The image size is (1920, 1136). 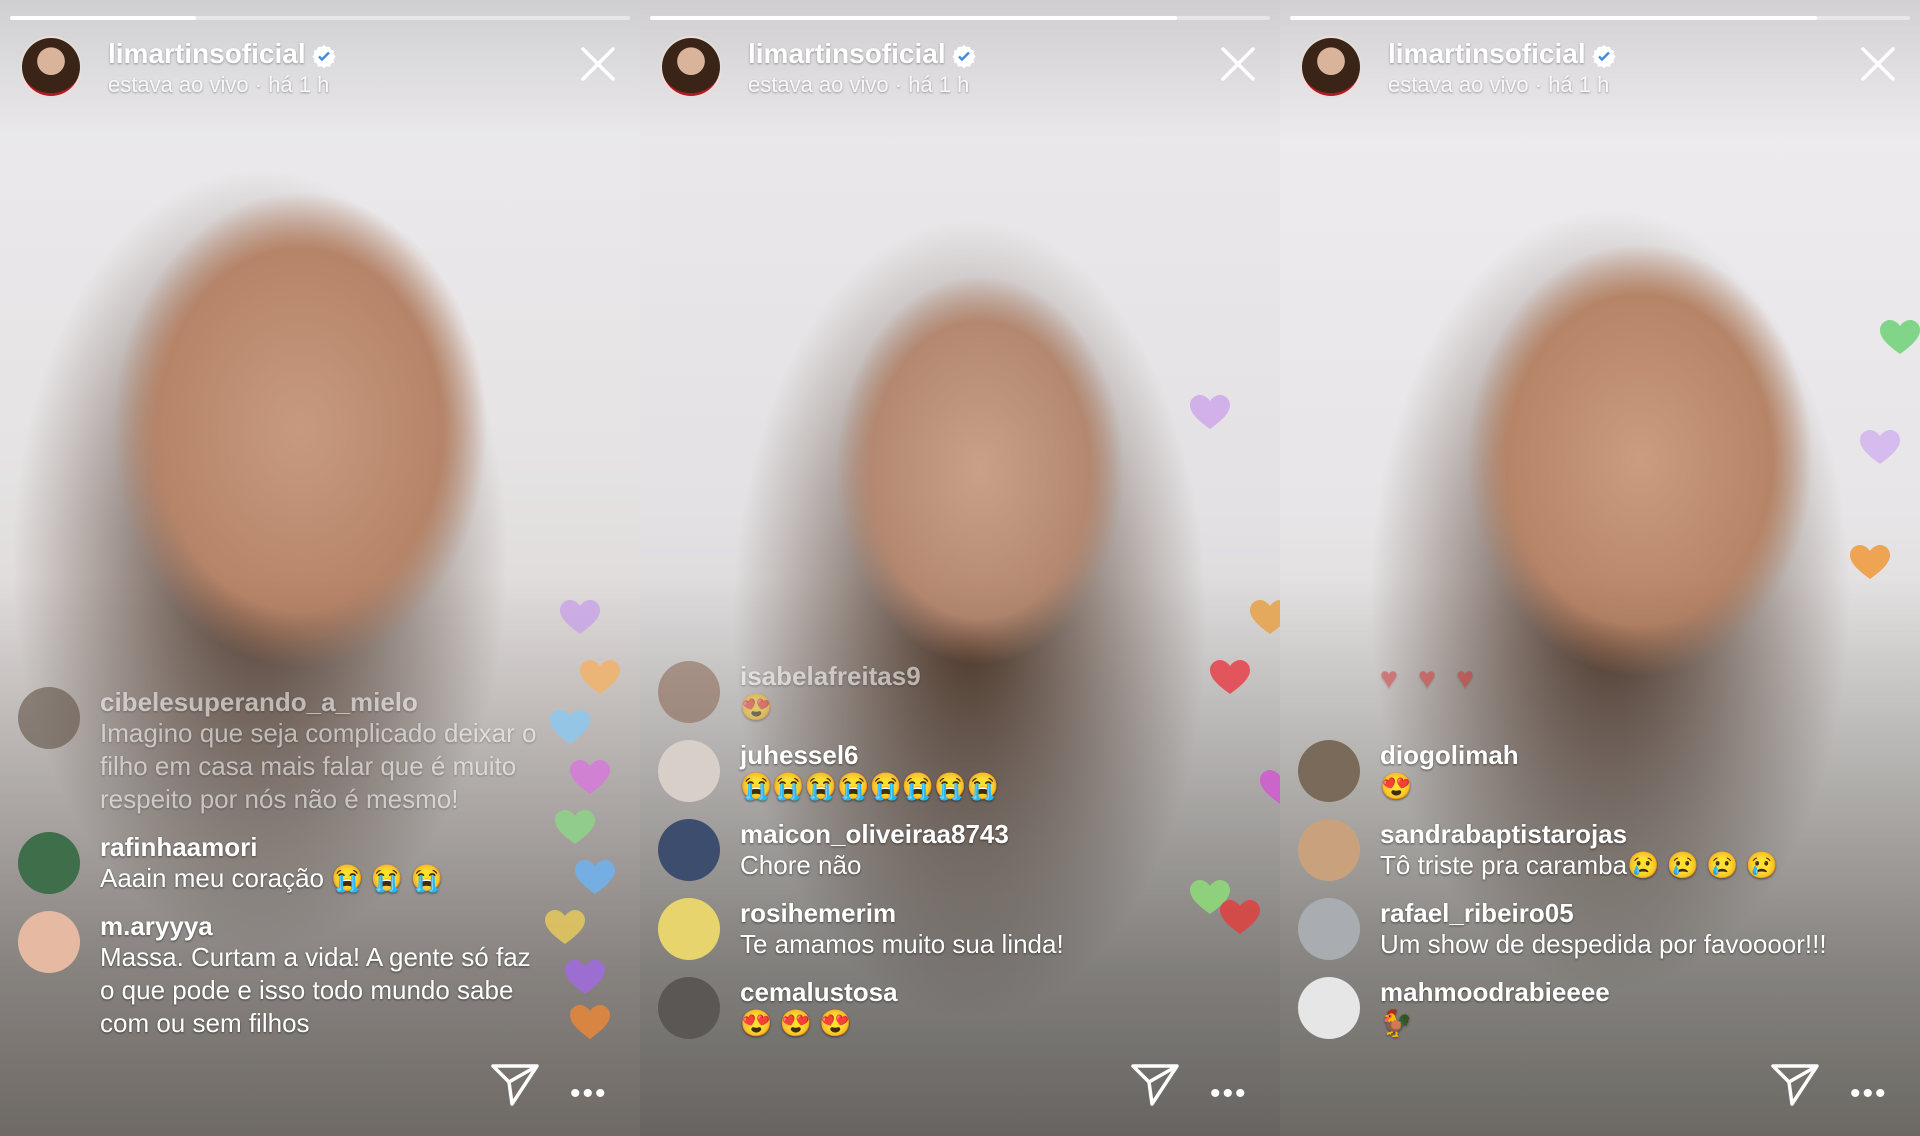 I want to click on comment-text: Chore não, so click(x=801, y=865).